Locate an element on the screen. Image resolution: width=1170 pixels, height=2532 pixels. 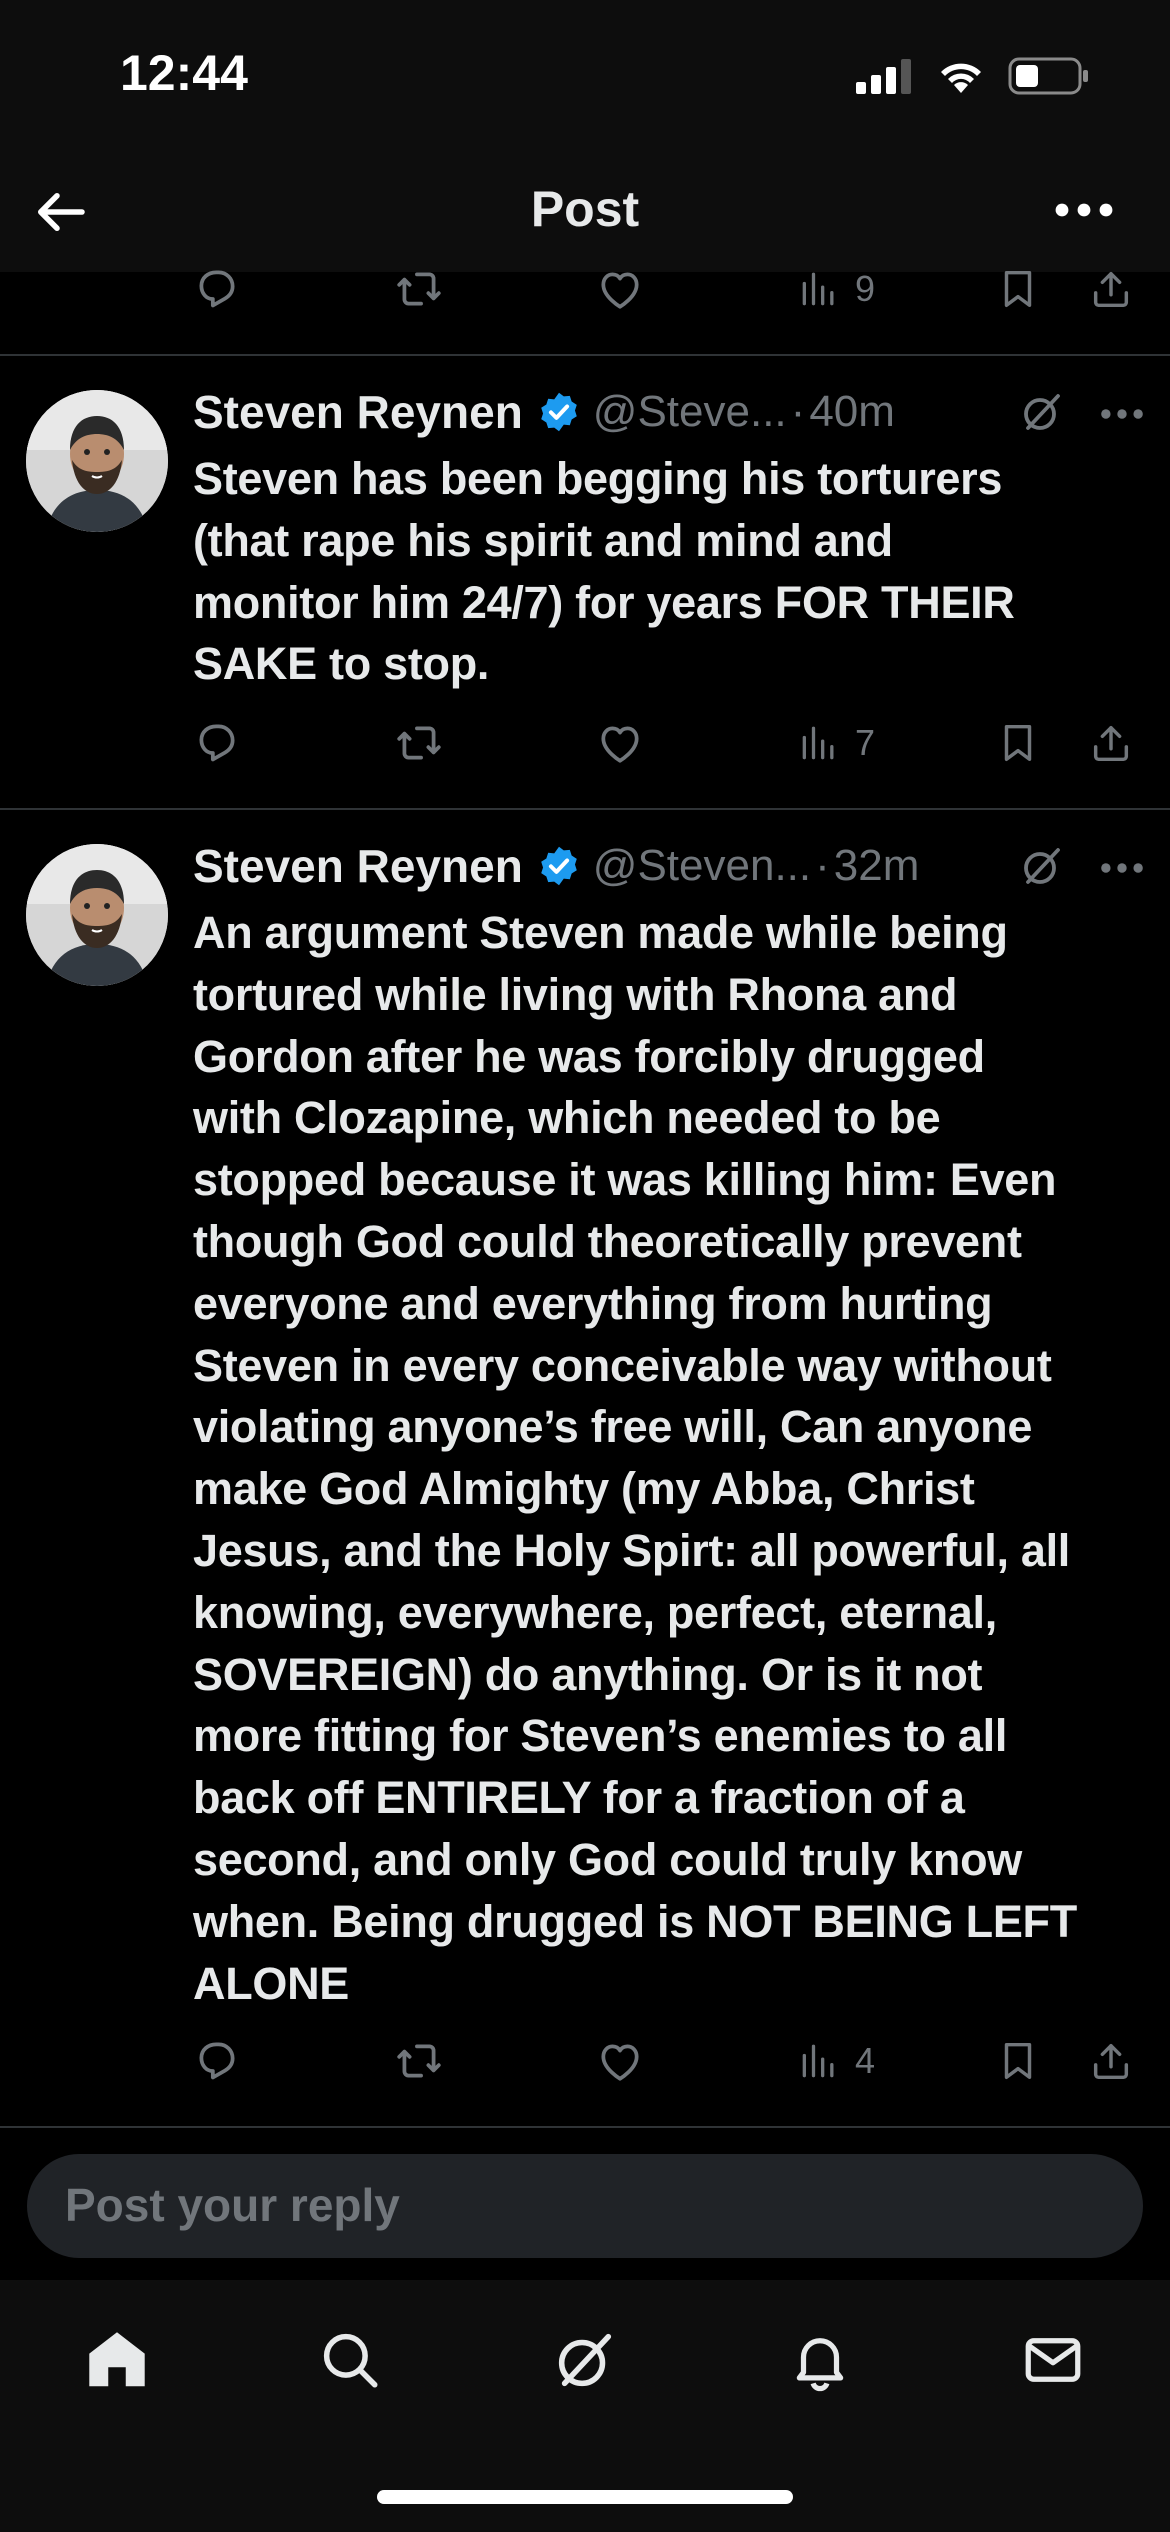
wifi-icon is located at coordinates (961, 78).